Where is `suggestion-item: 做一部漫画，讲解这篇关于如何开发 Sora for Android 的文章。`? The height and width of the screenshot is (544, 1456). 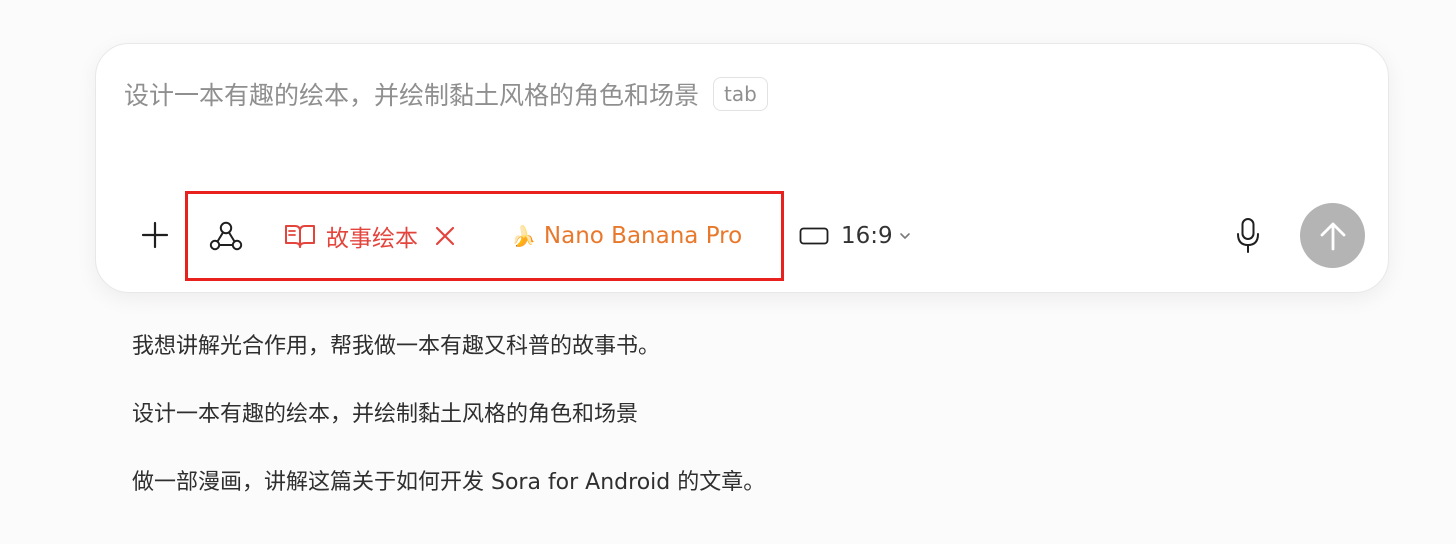
suggestion-item: 做一部漫画，讲解这篇关于如何开发 Sora for Android 的文章。 is located at coordinates (448, 483).